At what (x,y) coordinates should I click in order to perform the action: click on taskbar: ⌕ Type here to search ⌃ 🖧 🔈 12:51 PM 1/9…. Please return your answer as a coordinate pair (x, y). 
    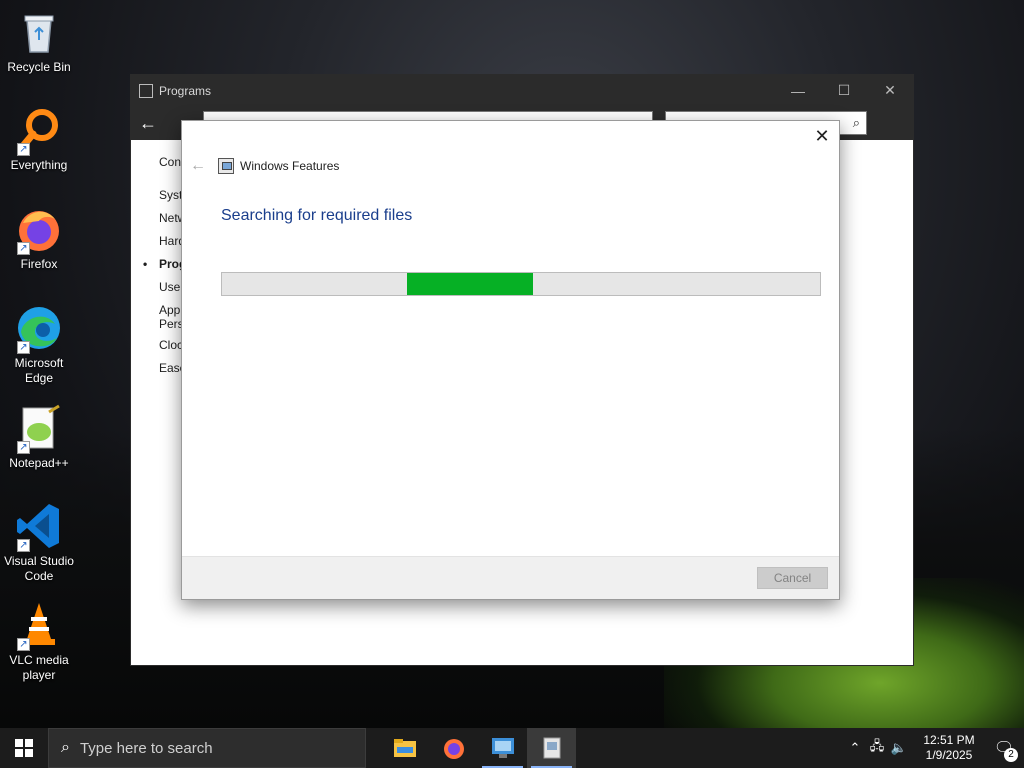
    Looking at the image, I should click on (512, 748).